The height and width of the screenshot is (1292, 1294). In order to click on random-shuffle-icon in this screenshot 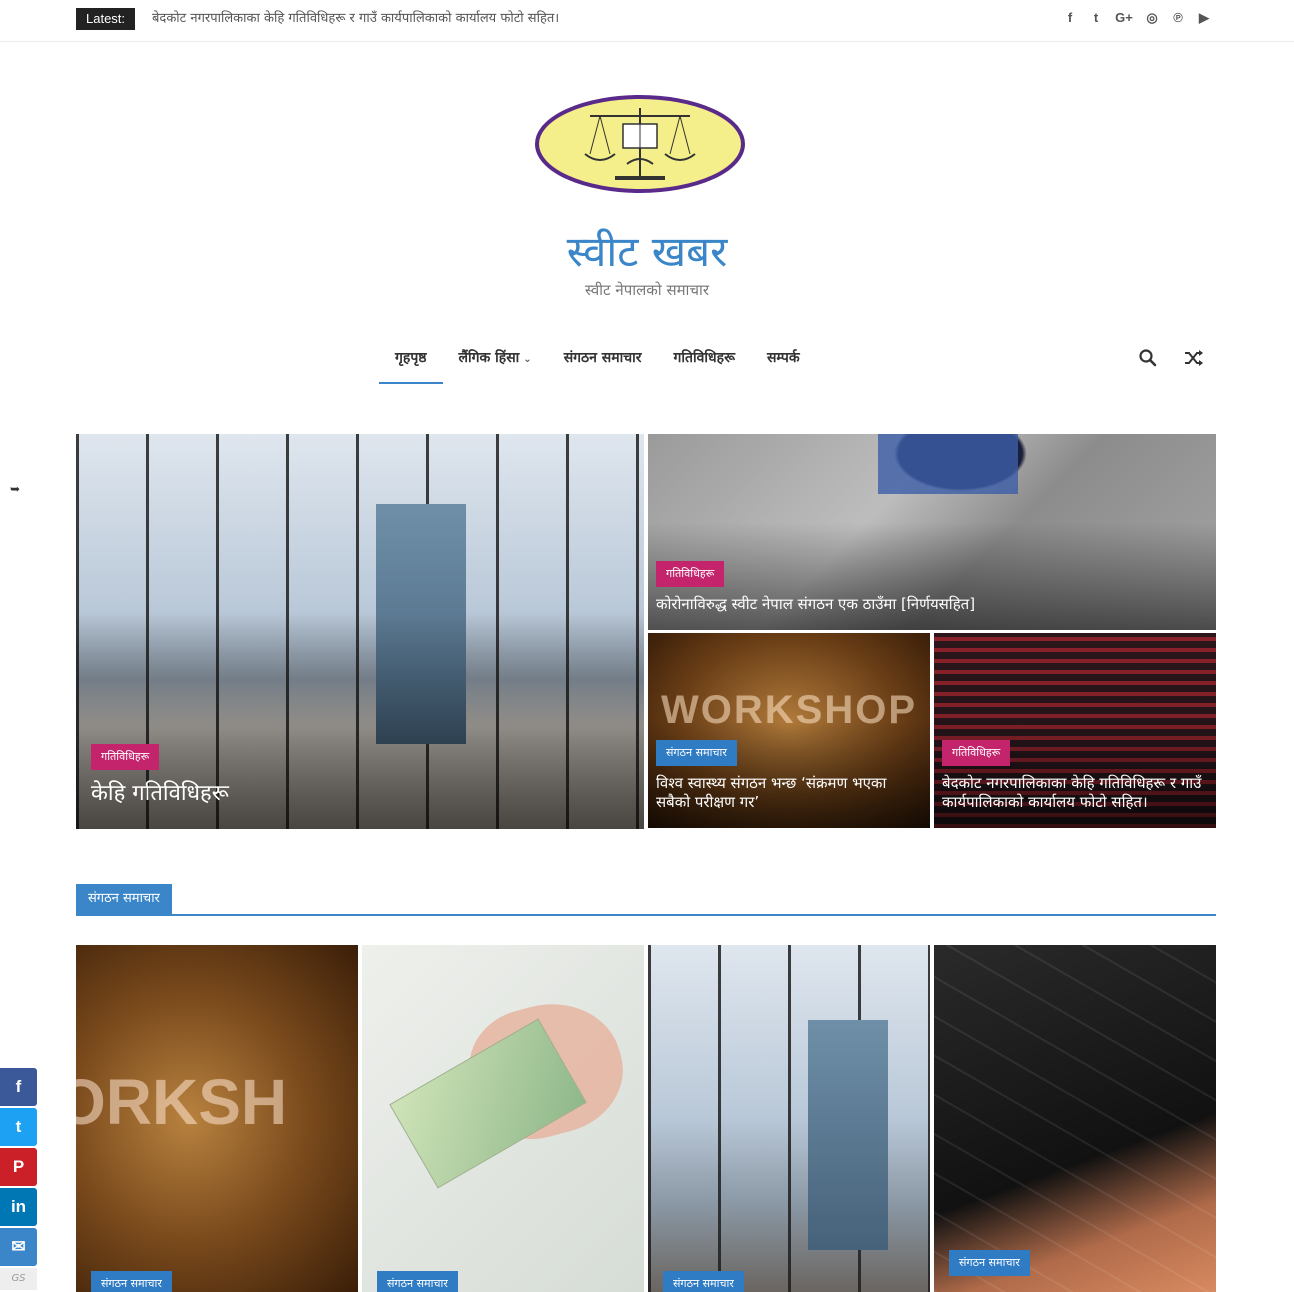, I will do `click(1194, 358)`.